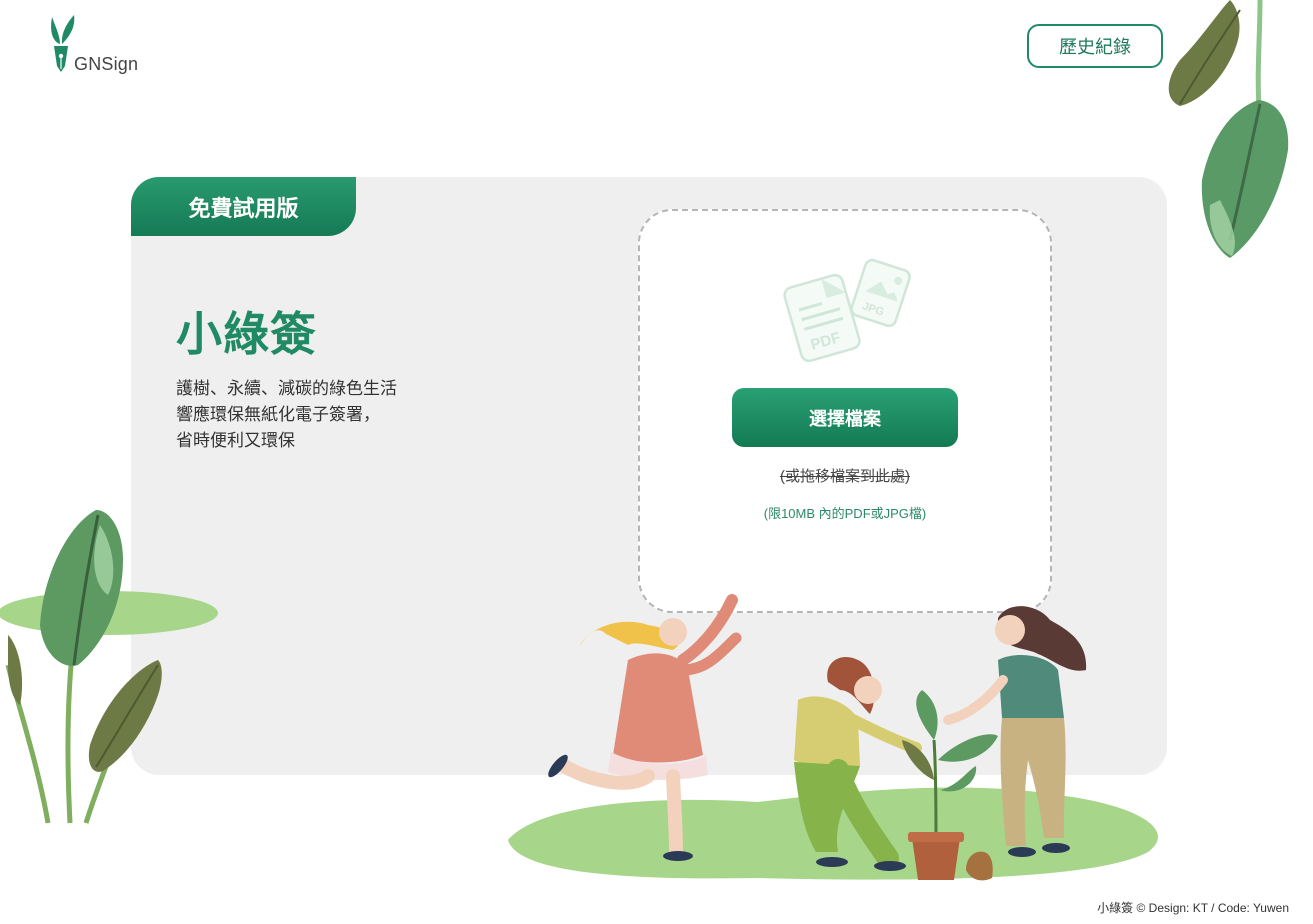  I want to click on description-line: 省時便利又環保, so click(235, 440).